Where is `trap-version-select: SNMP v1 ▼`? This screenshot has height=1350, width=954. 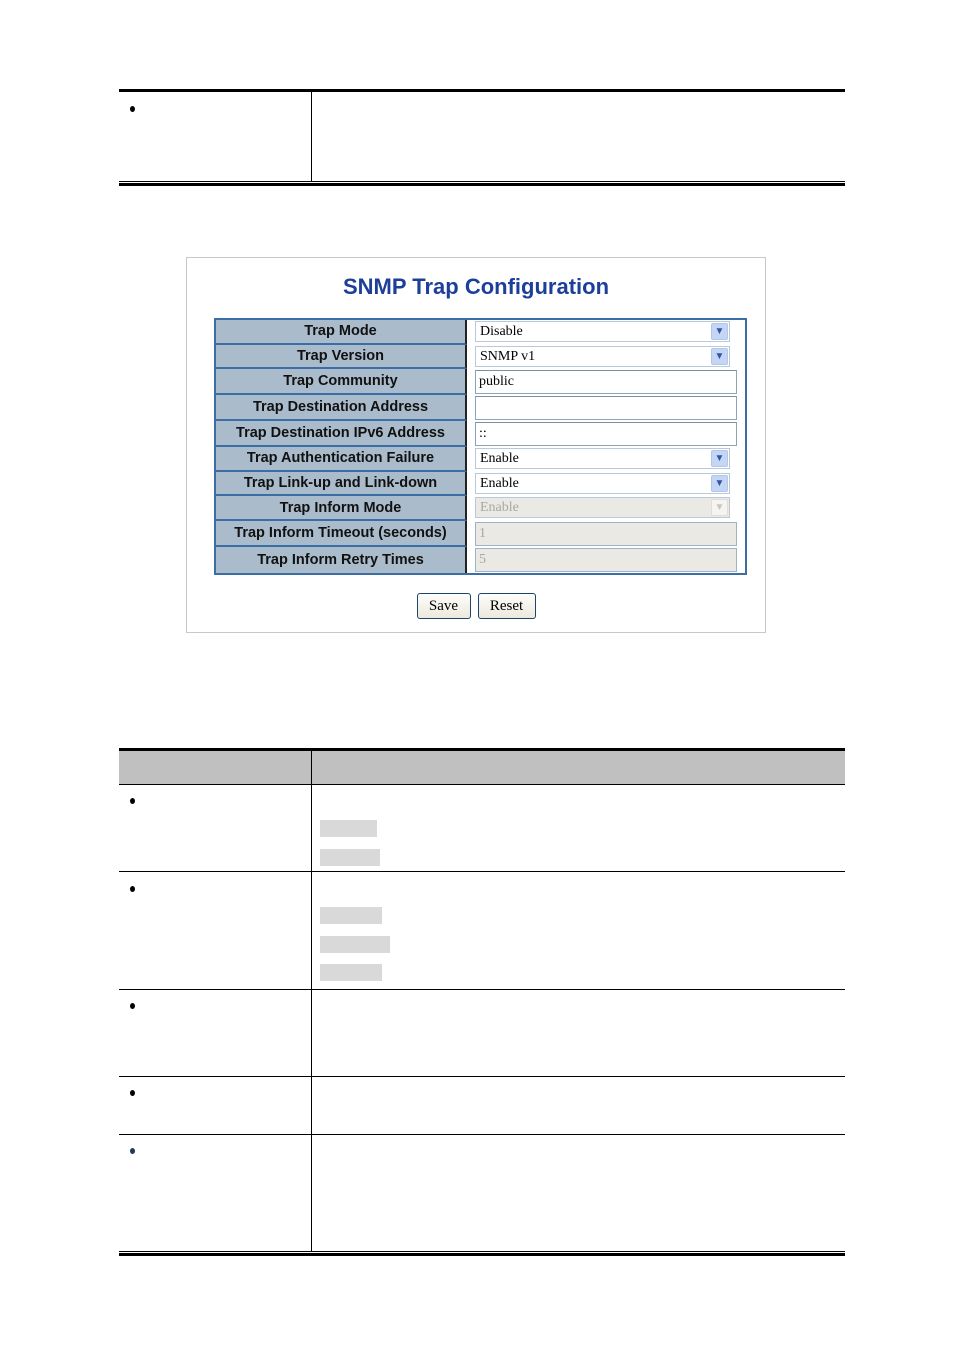
trap-version-select: SNMP v1 ▼ is located at coordinates (602, 356).